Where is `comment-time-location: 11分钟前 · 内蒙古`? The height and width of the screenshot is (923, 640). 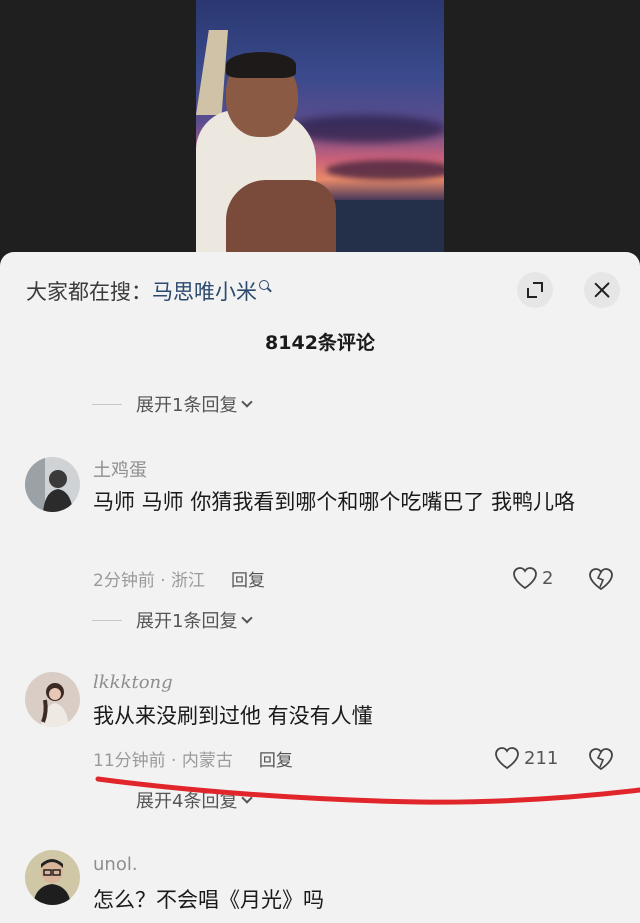
comment-time-location: 11分钟前 · 内蒙古 is located at coordinates (163, 761).